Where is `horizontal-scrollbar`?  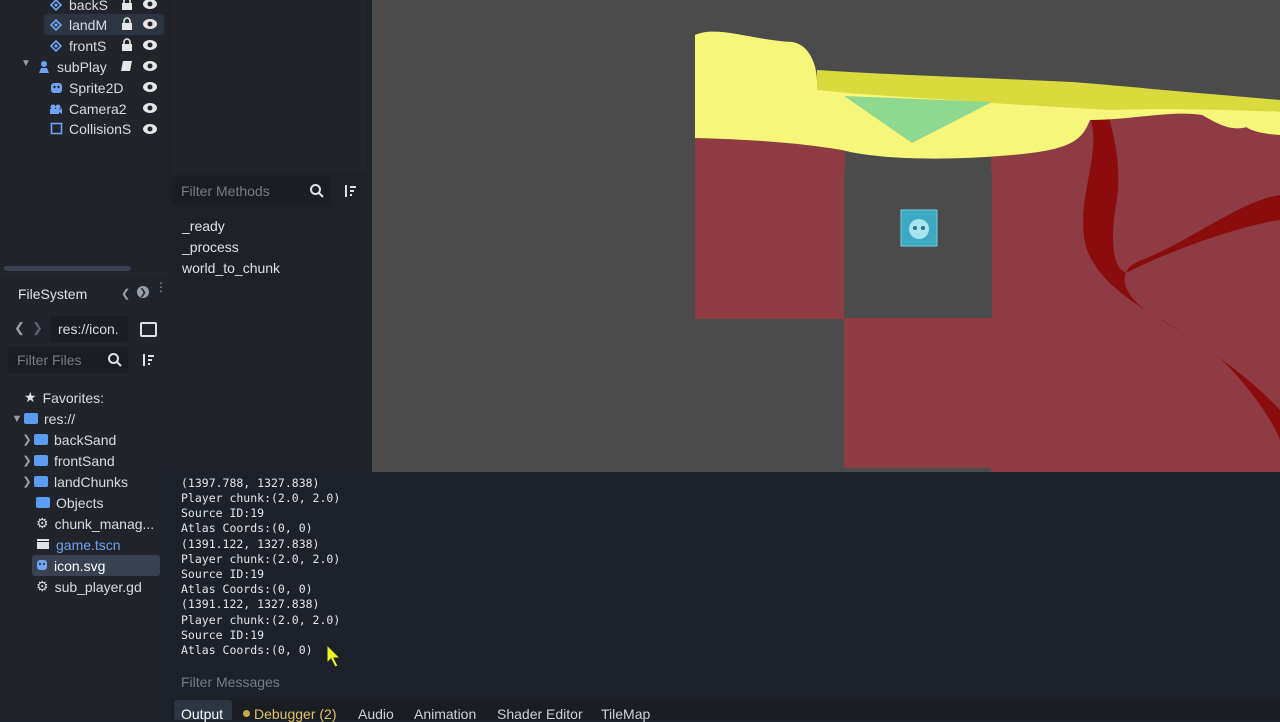 horizontal-scrollbar is located at coordinates (67, 268).